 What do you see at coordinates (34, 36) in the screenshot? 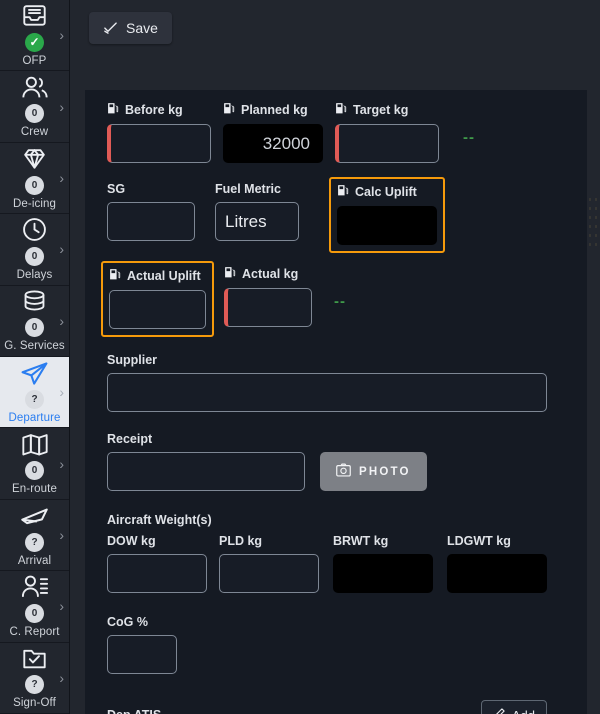
I see `sidebar-item-ofp: ✓ OFP ›` at bounding box center [34, 36].